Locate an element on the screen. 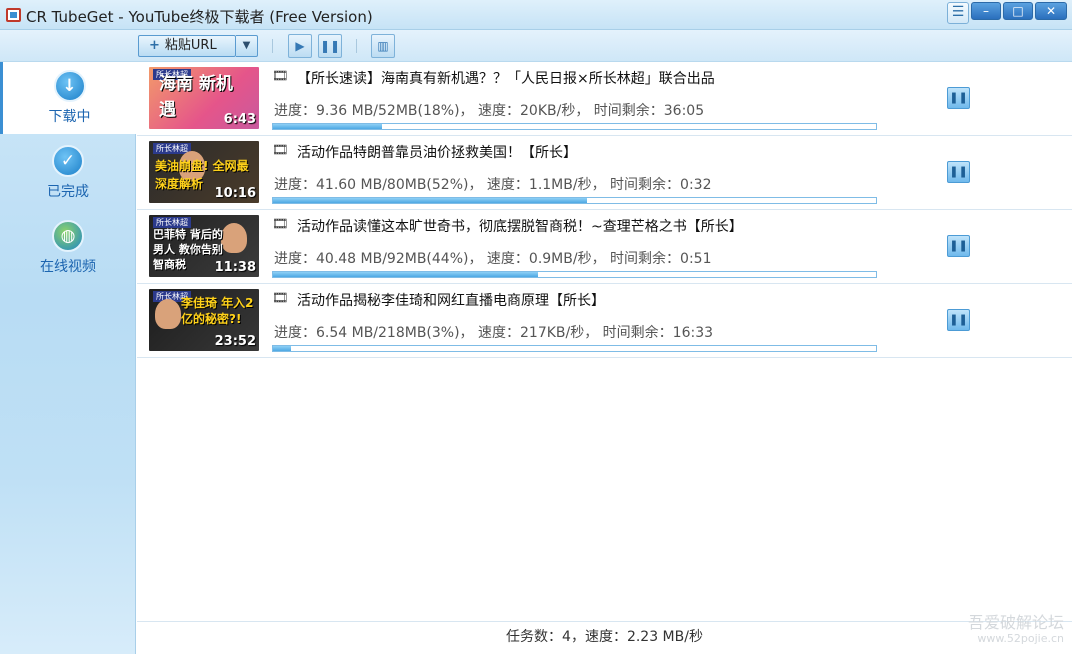  thumbnail-caption: 李佳琦 年入2亿的秘密?! is located at coordinates (217, 311).